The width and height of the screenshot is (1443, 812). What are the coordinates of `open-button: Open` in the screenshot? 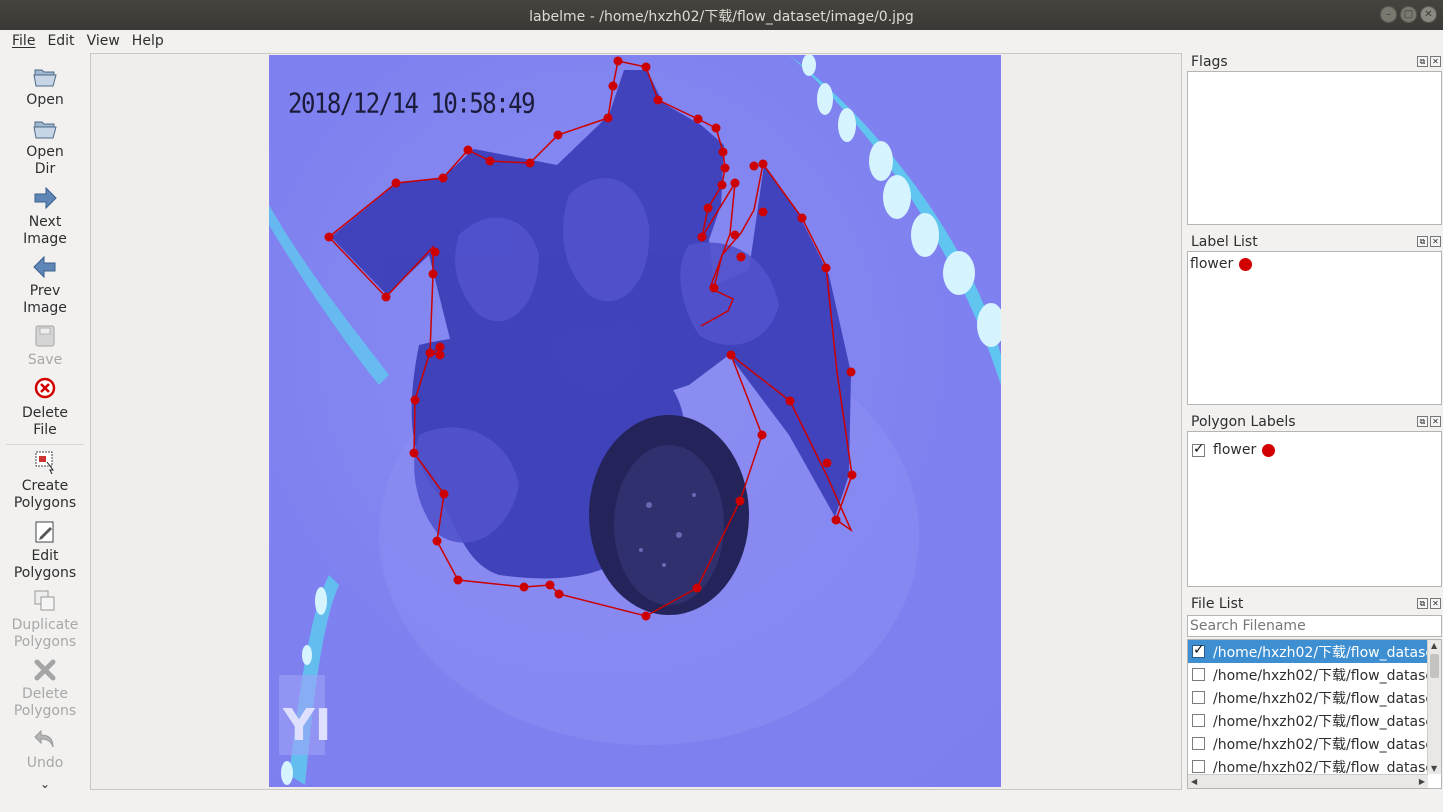 It's located at (45, 85).